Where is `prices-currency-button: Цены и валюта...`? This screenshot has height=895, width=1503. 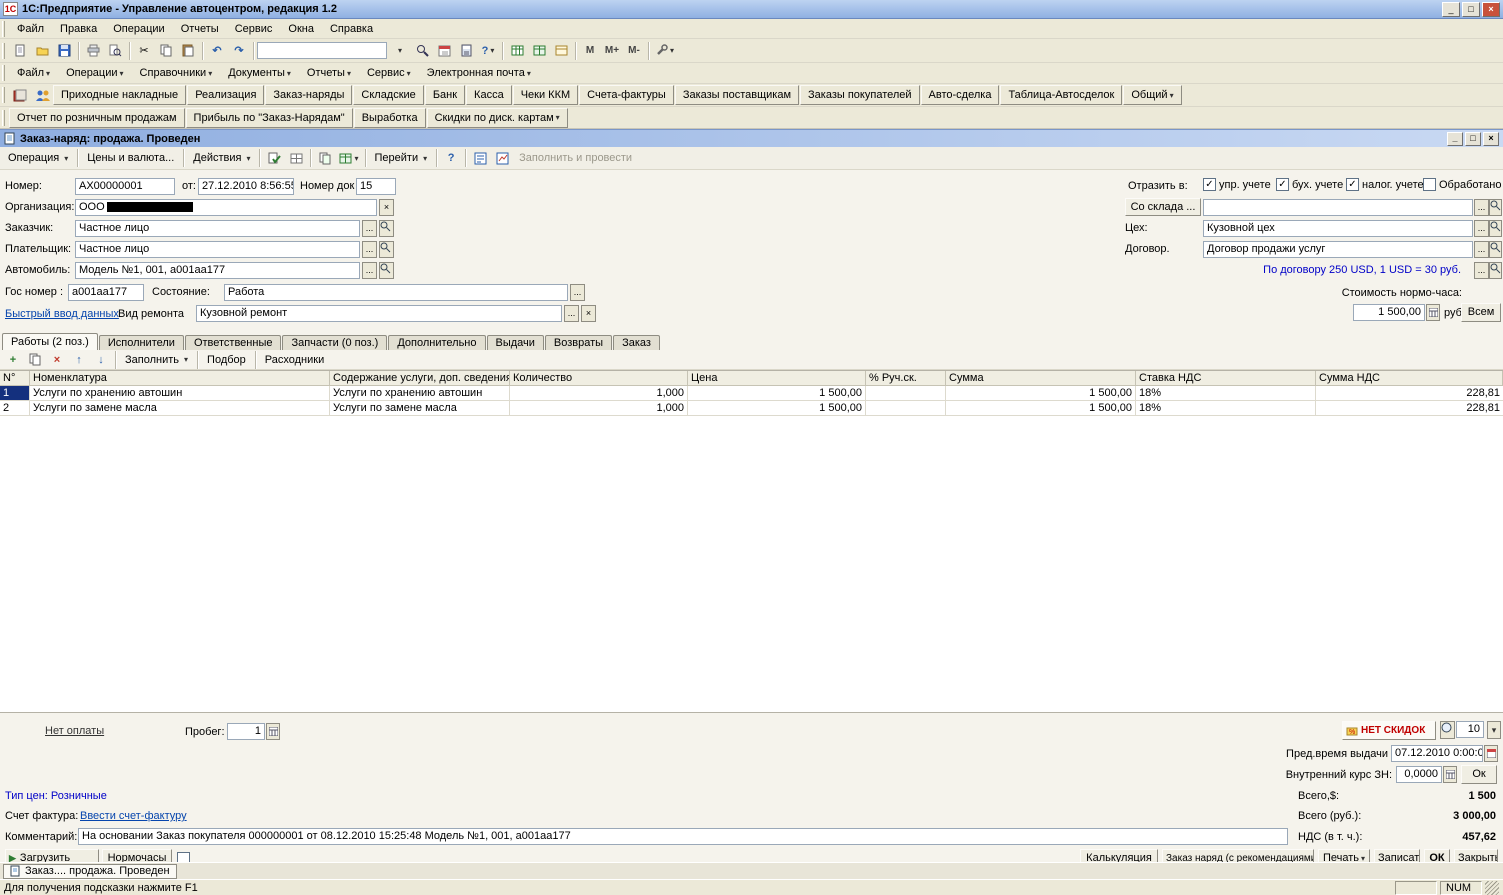 prices-currency-button: Цены и валюта... is located at coordinates (130, 158).